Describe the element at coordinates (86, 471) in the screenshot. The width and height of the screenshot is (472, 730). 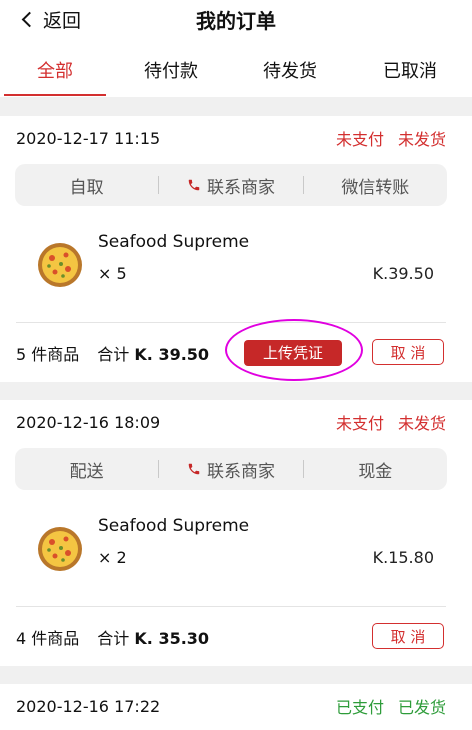
I see `delivery-method: 配送` at that location.